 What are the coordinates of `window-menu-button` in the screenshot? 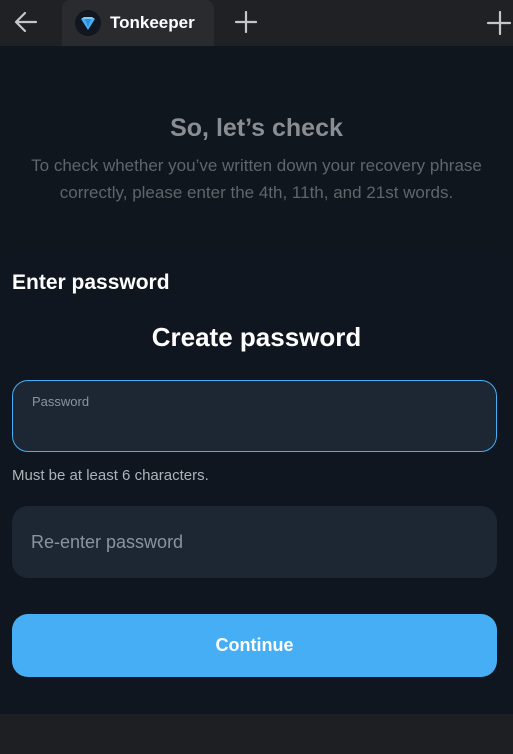 It's located at (498, 23).